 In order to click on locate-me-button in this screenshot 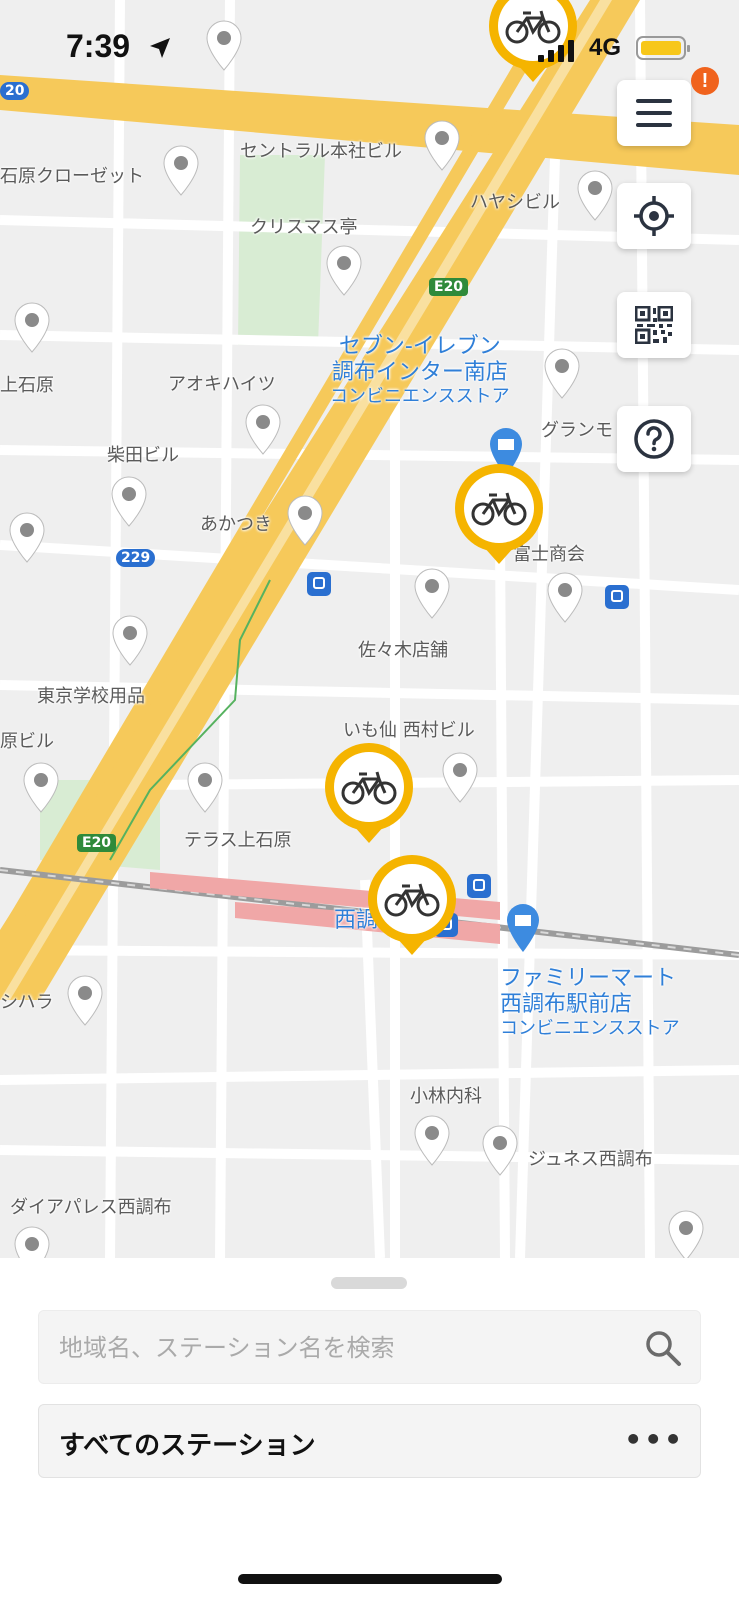, I will do `click(654, 216)`.